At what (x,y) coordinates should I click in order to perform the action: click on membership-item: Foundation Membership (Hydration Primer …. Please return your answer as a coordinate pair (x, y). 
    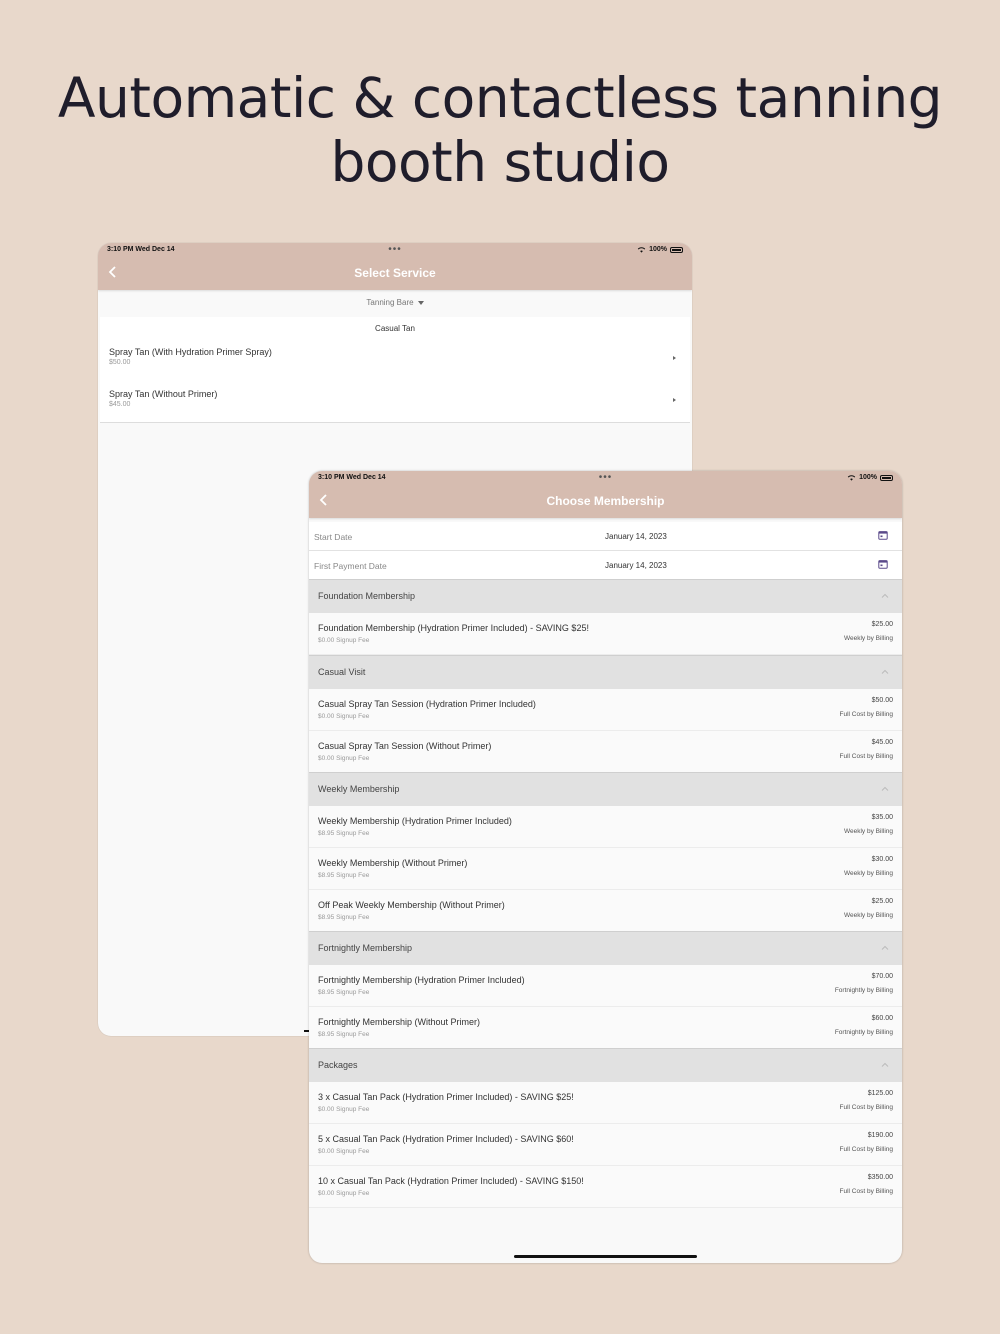
    Looking at the image, I should click on (605, 634).